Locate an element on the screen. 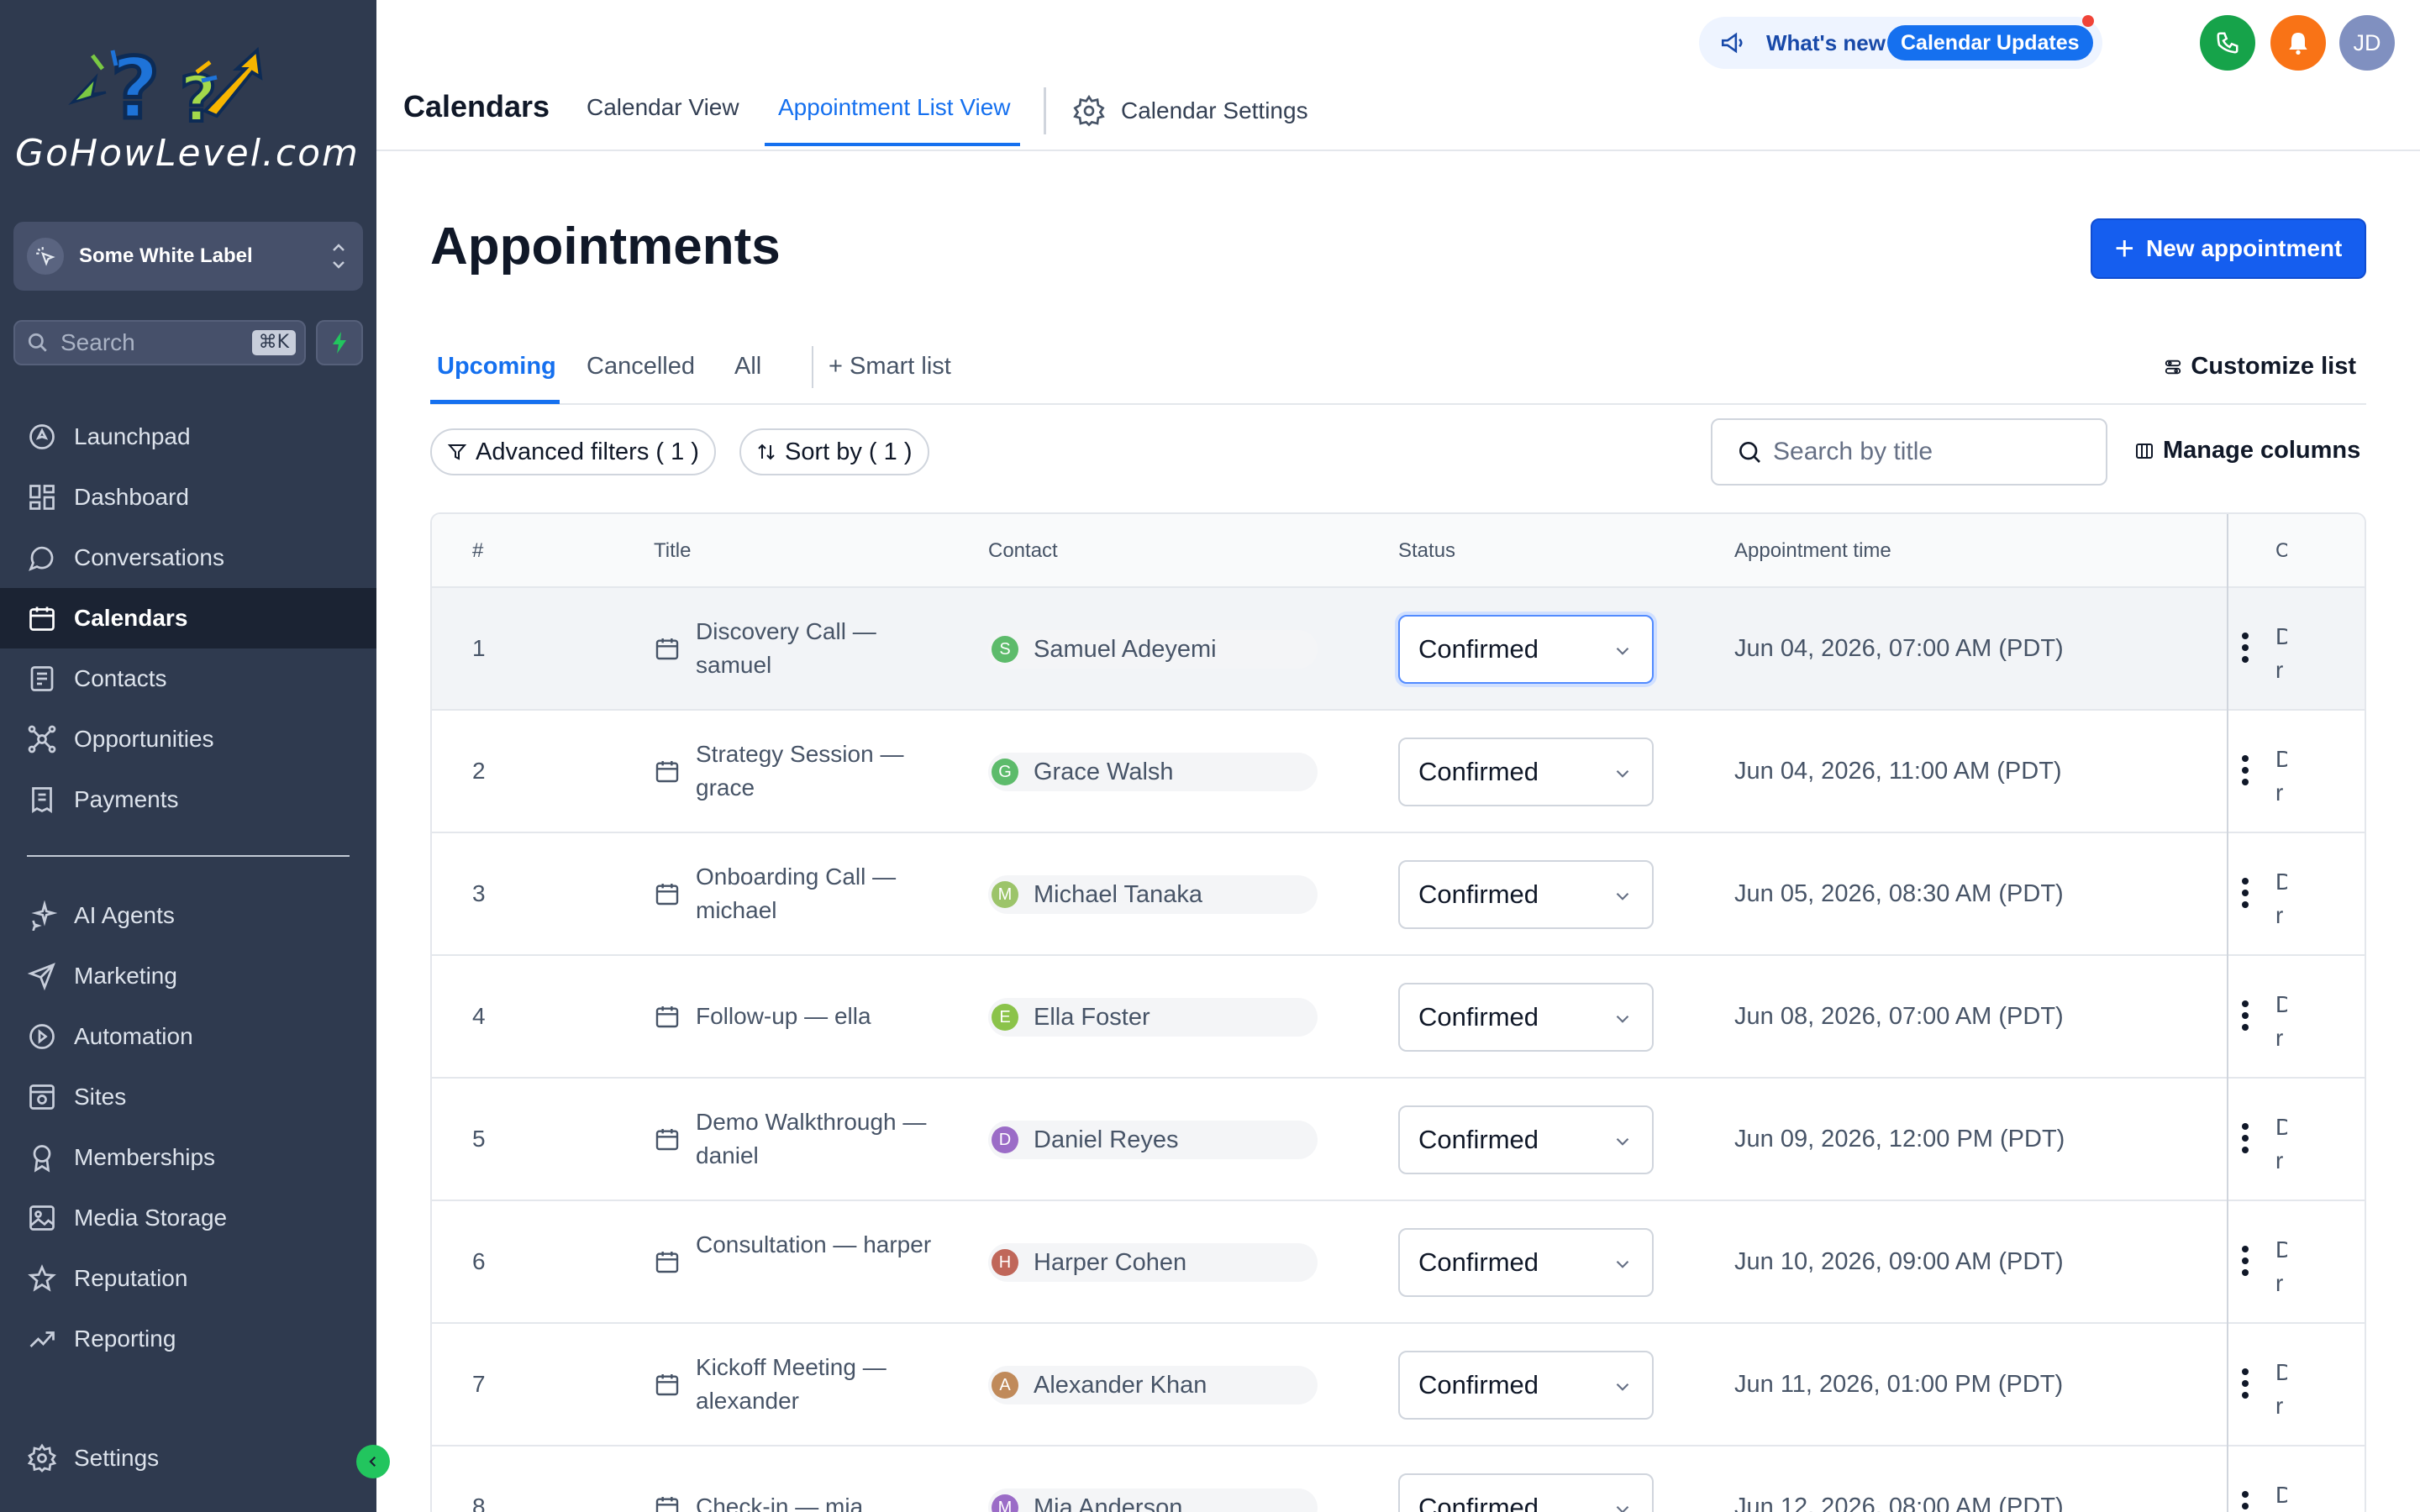 This screenshot has height=1512, width=2420. contact-chip: S Samuel Adeyemi is located at coordinates (1153, 649).